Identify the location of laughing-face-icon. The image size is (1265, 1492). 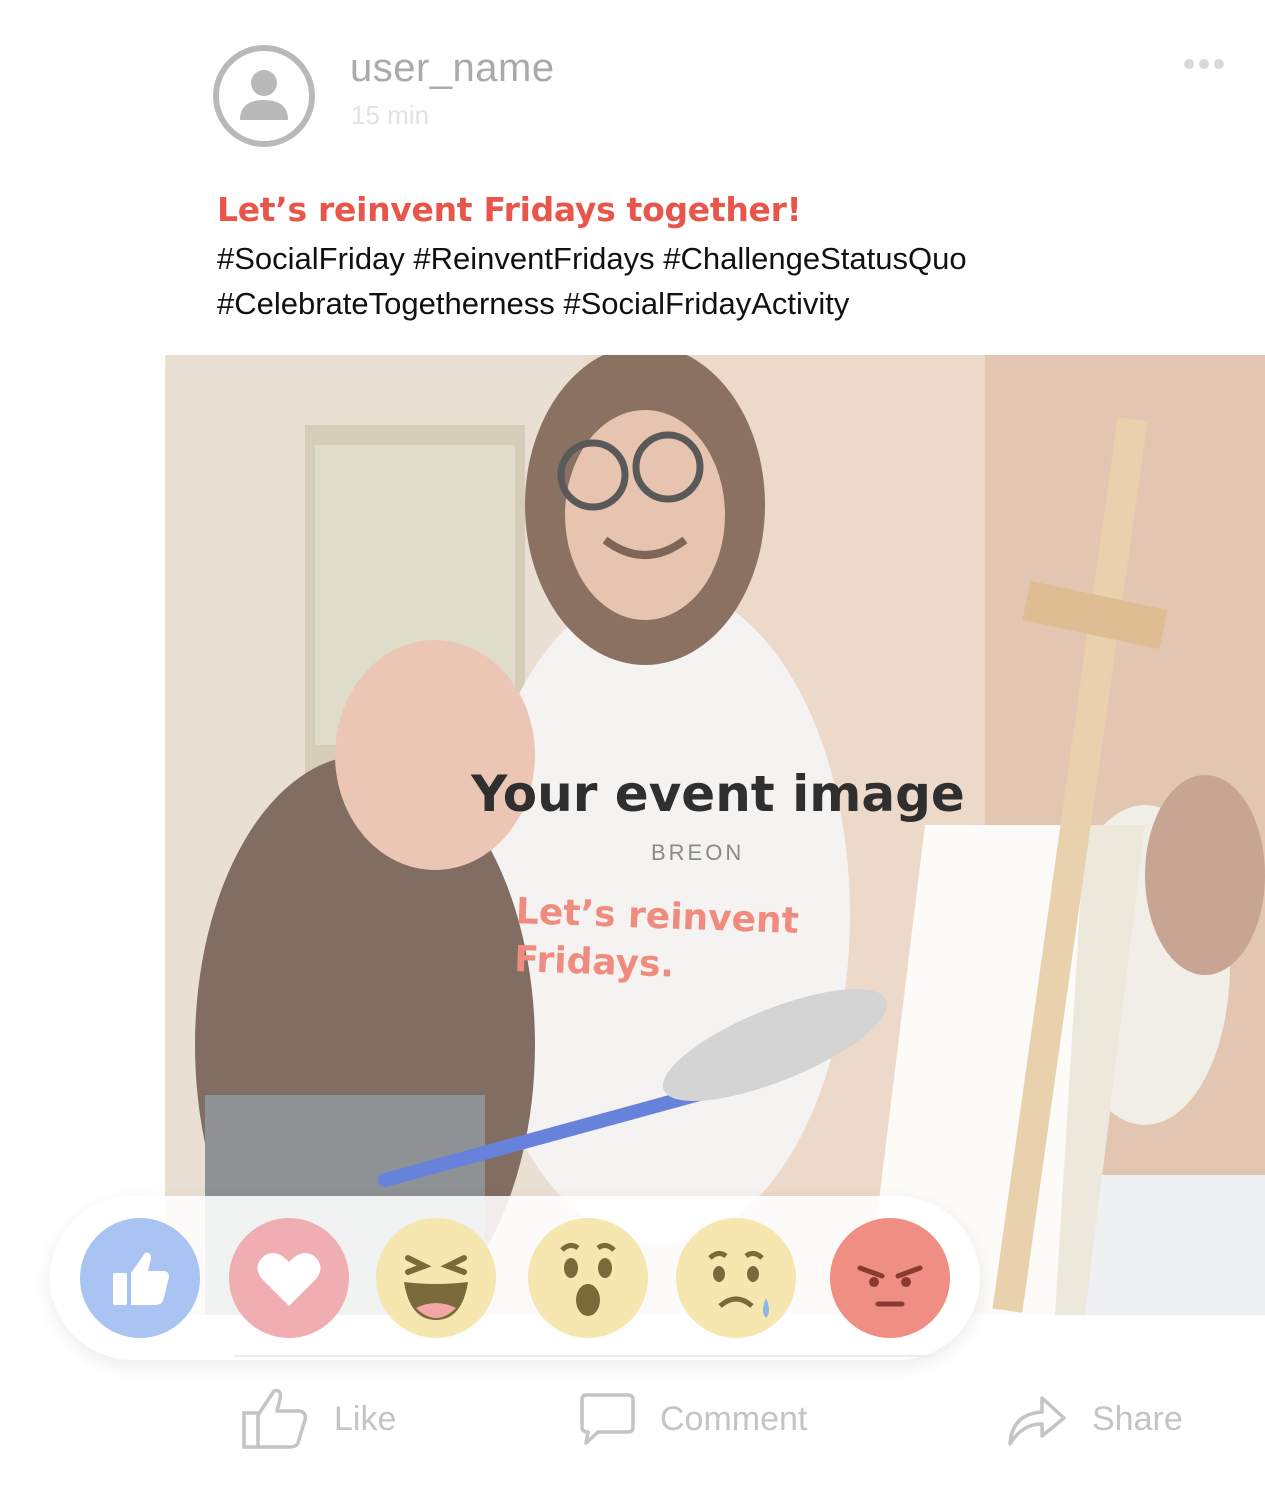
(436, 1287).